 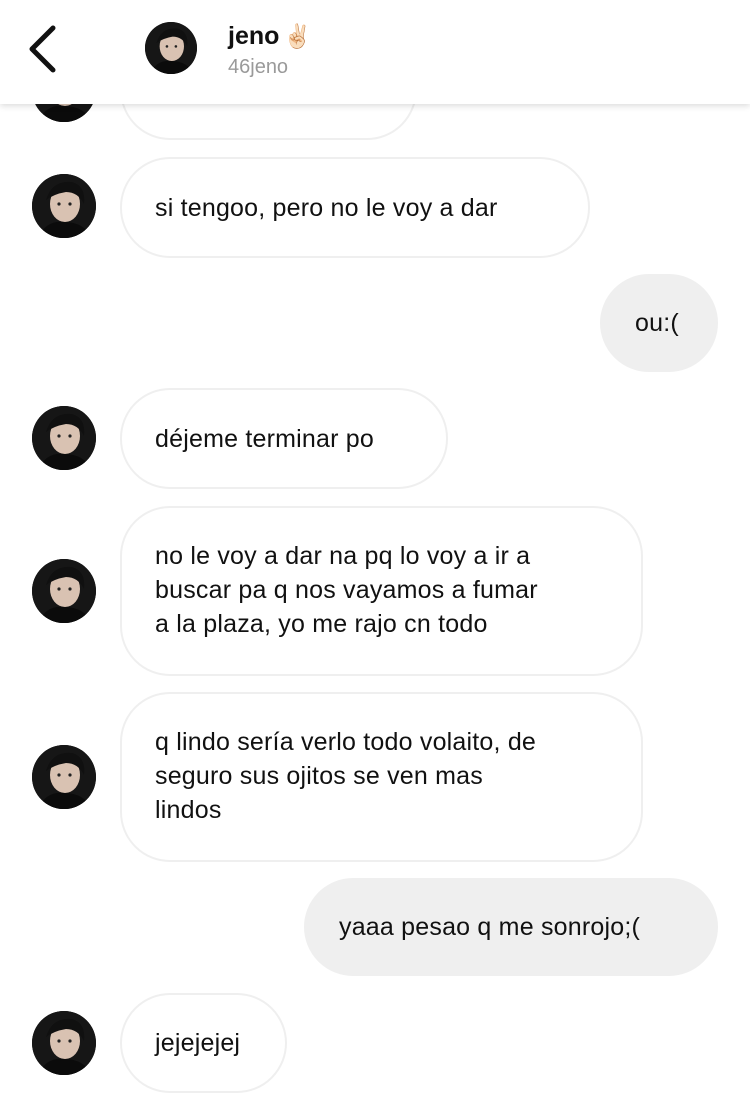 I want to click on message-text: si tengoo, pero no le voy a dar, so click(x=326, y=207).